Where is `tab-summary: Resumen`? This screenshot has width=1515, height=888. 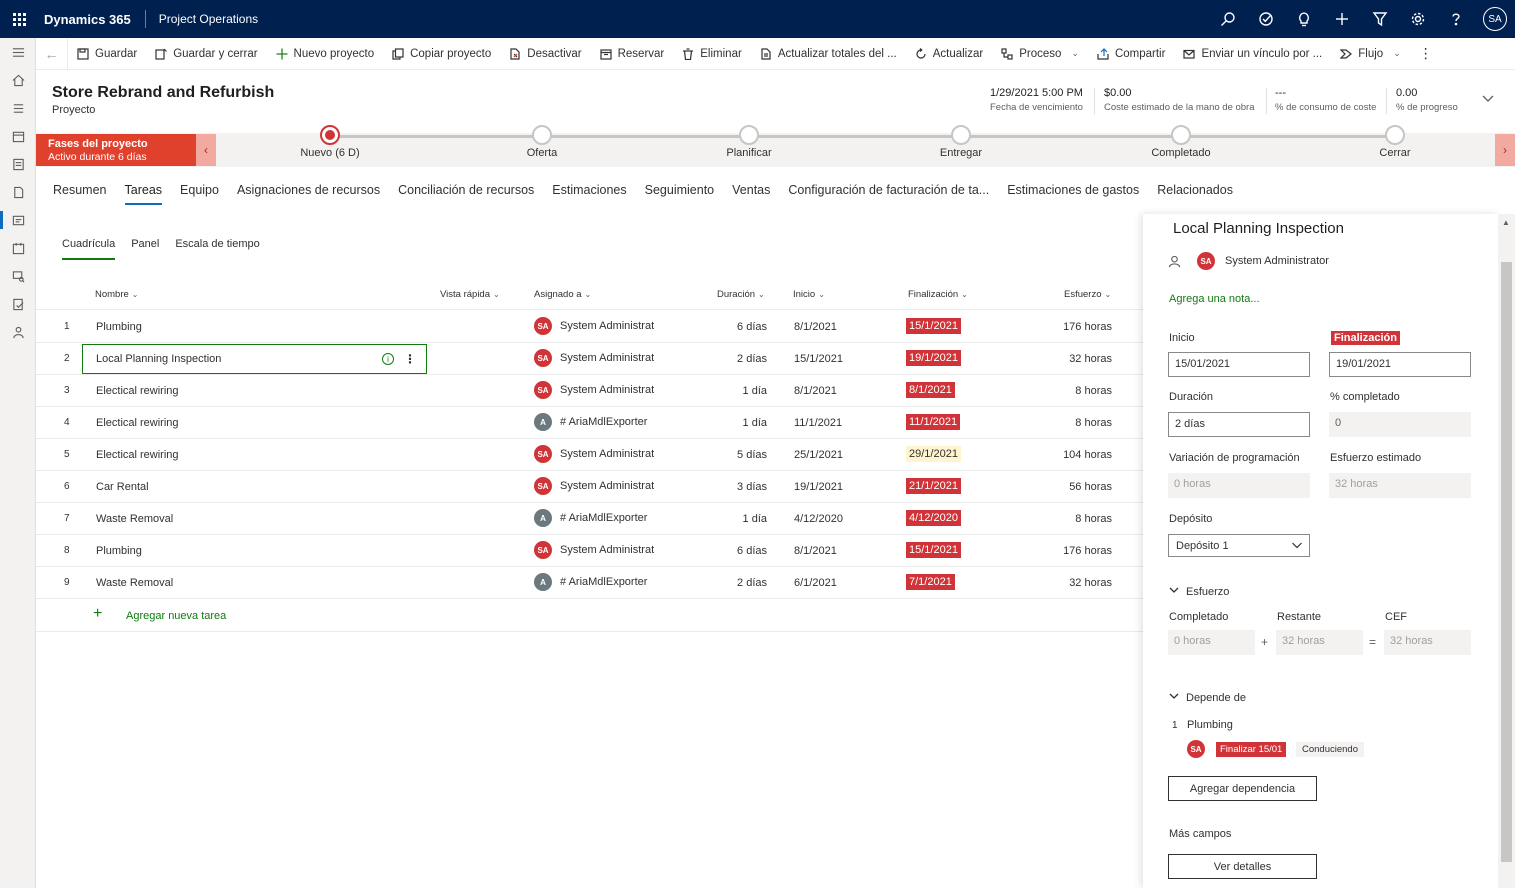
tab-summary: Resumen is located at coordinates (80, 190).